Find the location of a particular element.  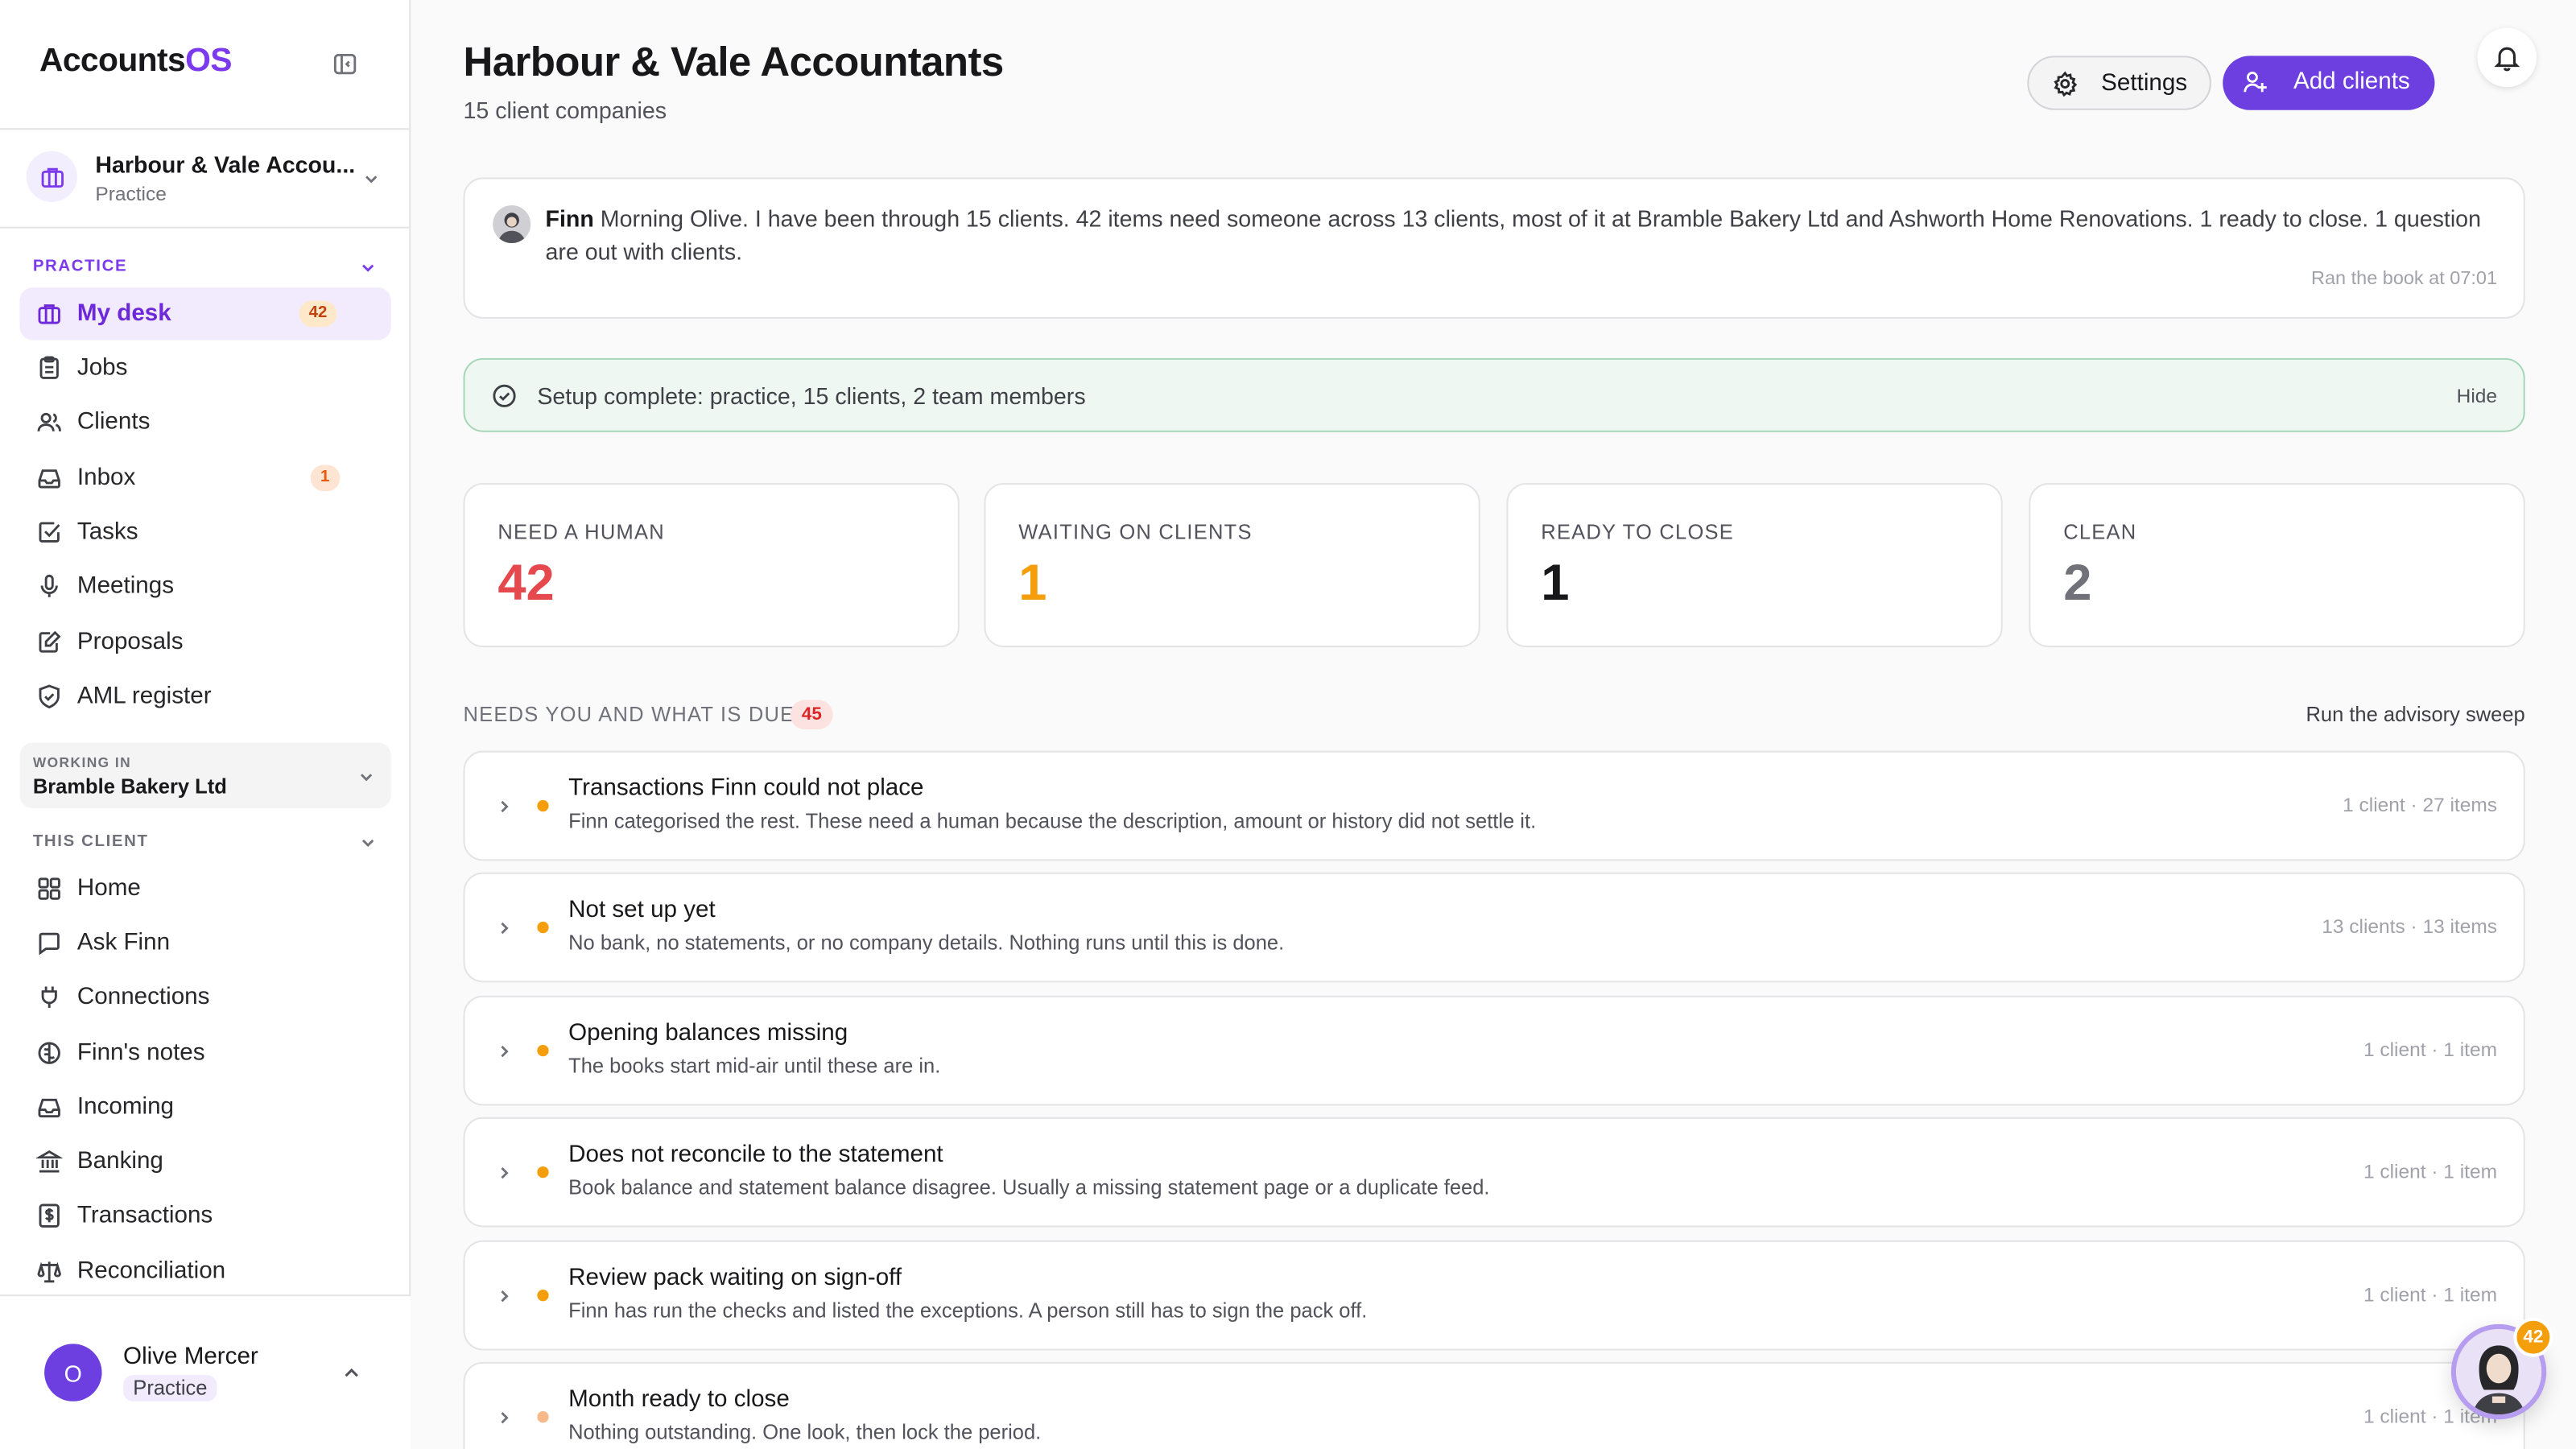

assistant-count-badge: 42 is located at coordinates (2533, 1337).